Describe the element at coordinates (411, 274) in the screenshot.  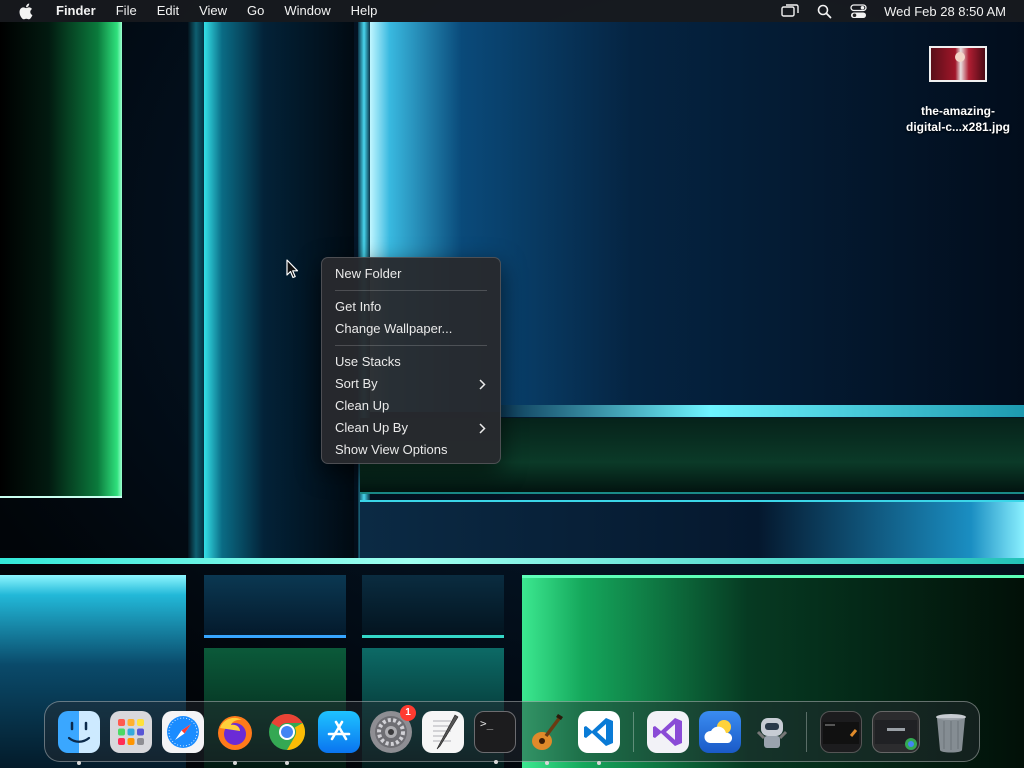
I see `menu-item-new-folder: New Folder` at that location.